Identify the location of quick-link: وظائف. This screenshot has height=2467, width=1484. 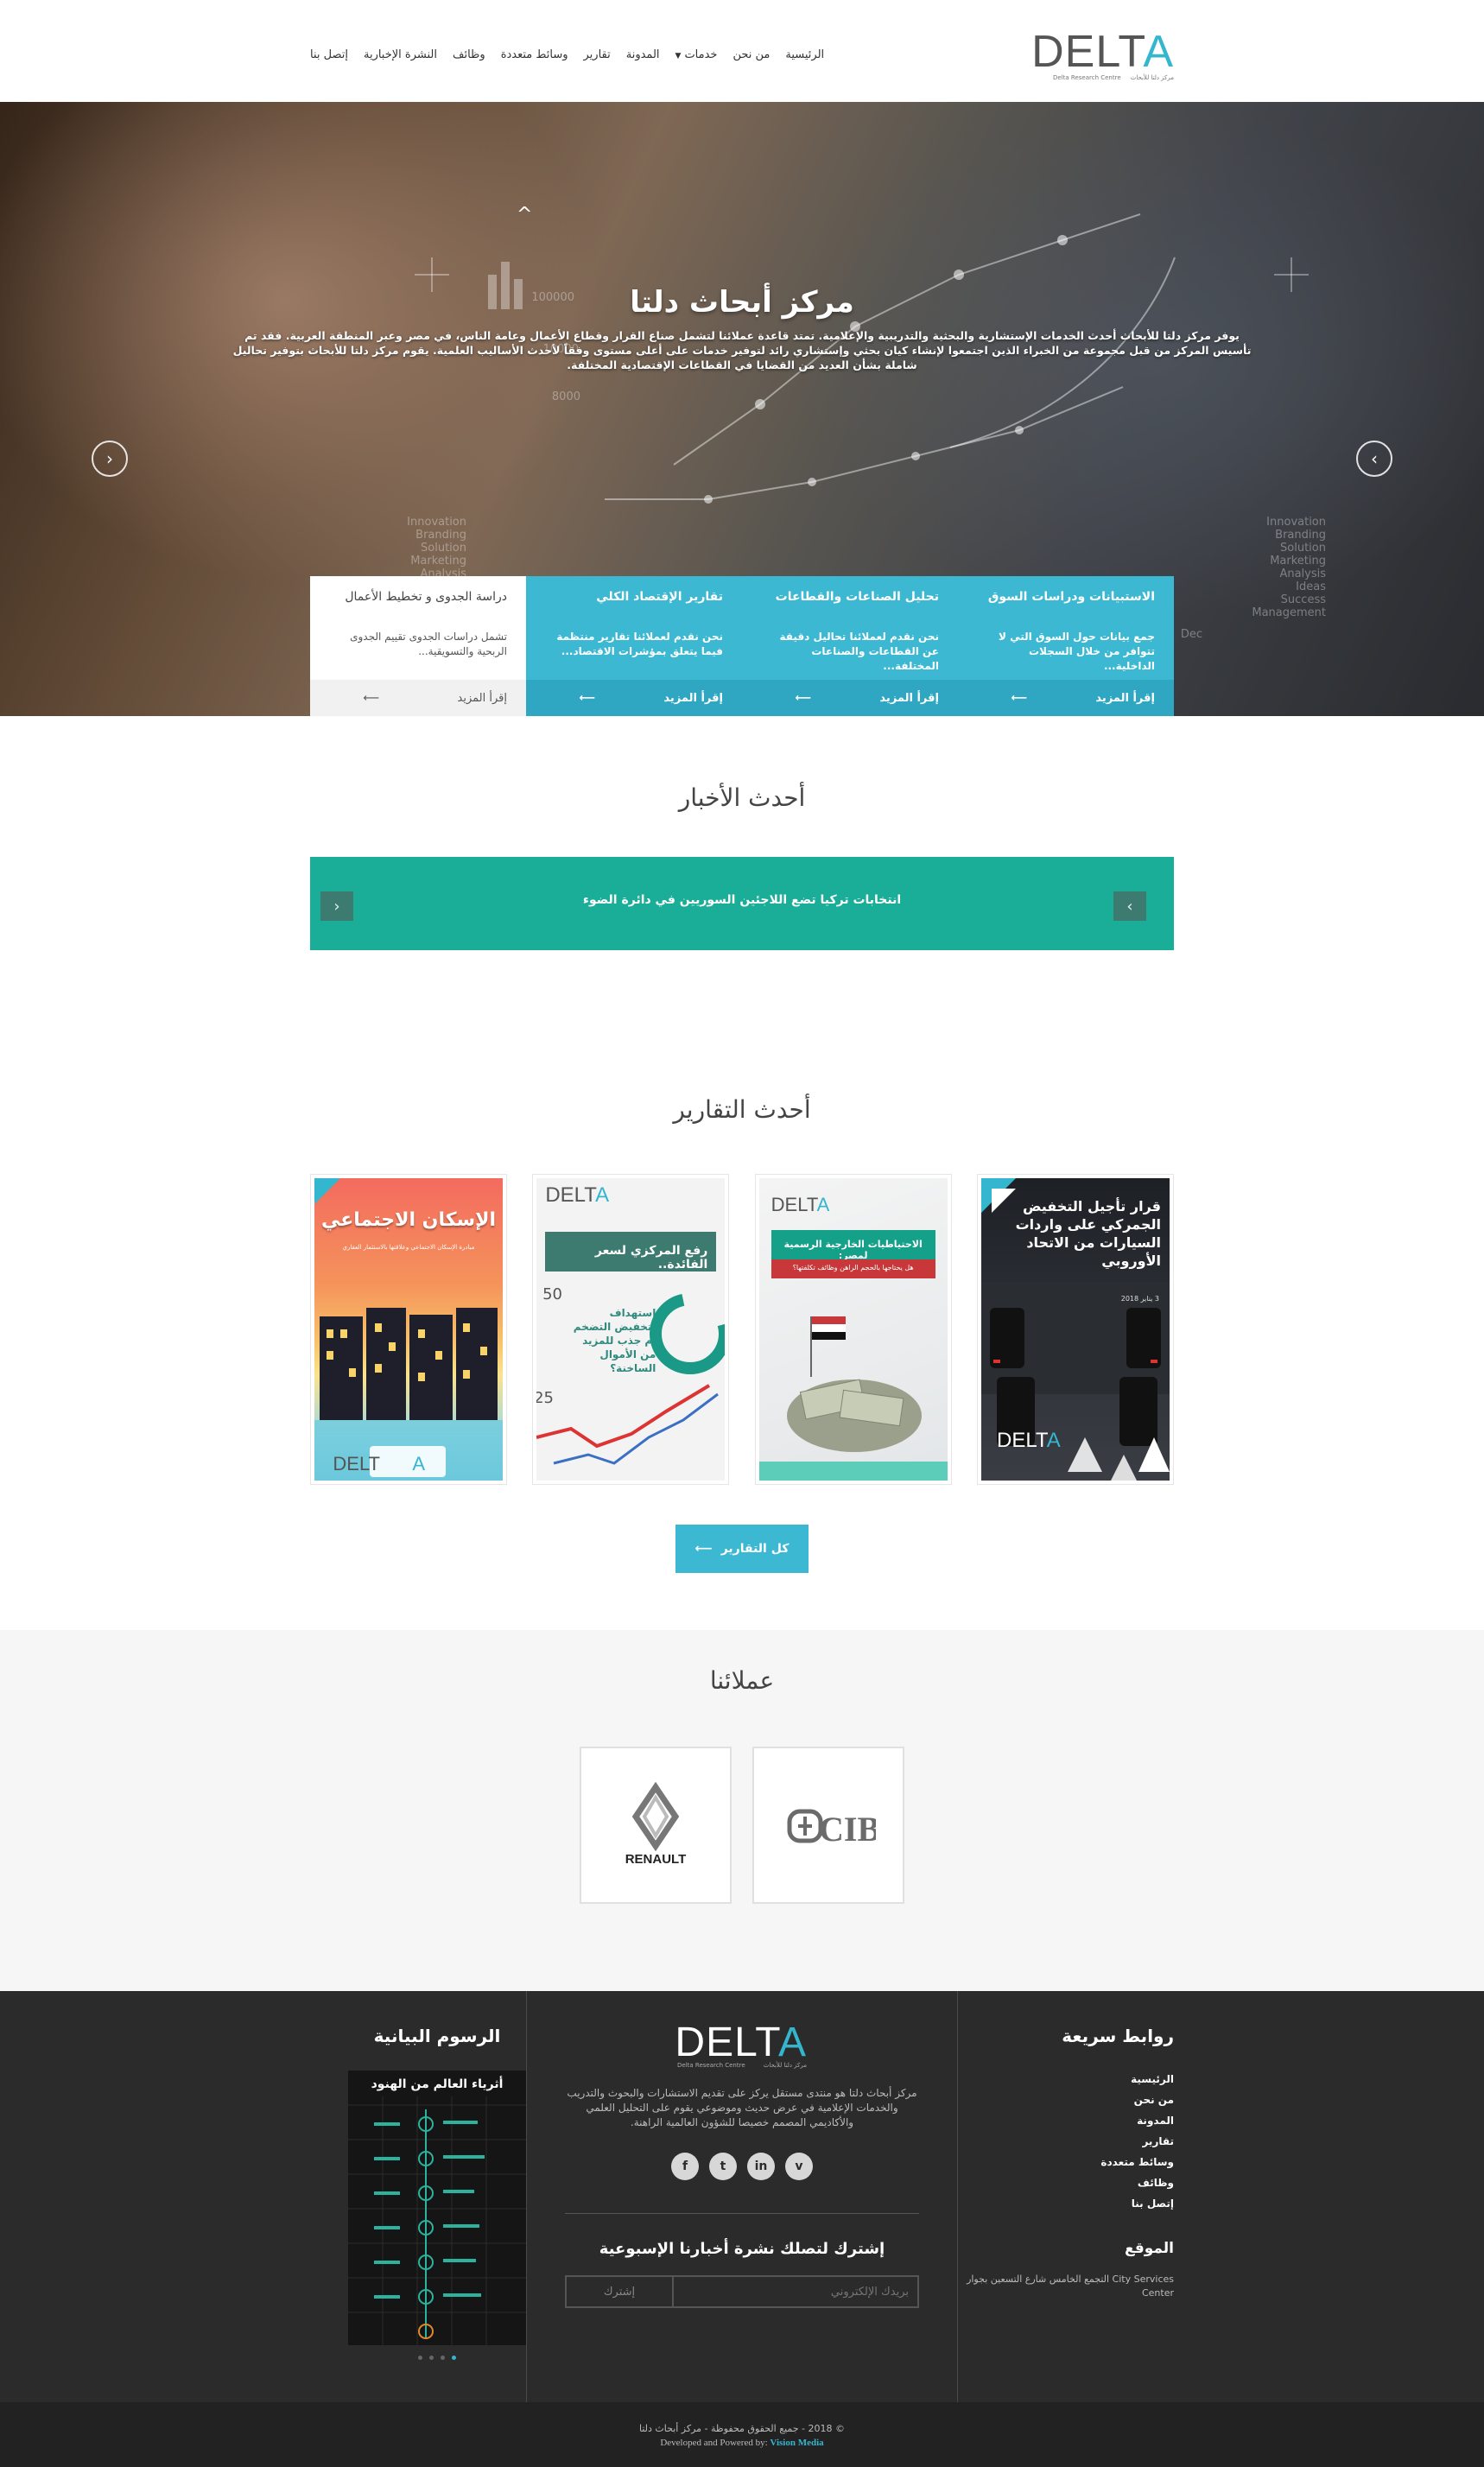
(1066, 2182).